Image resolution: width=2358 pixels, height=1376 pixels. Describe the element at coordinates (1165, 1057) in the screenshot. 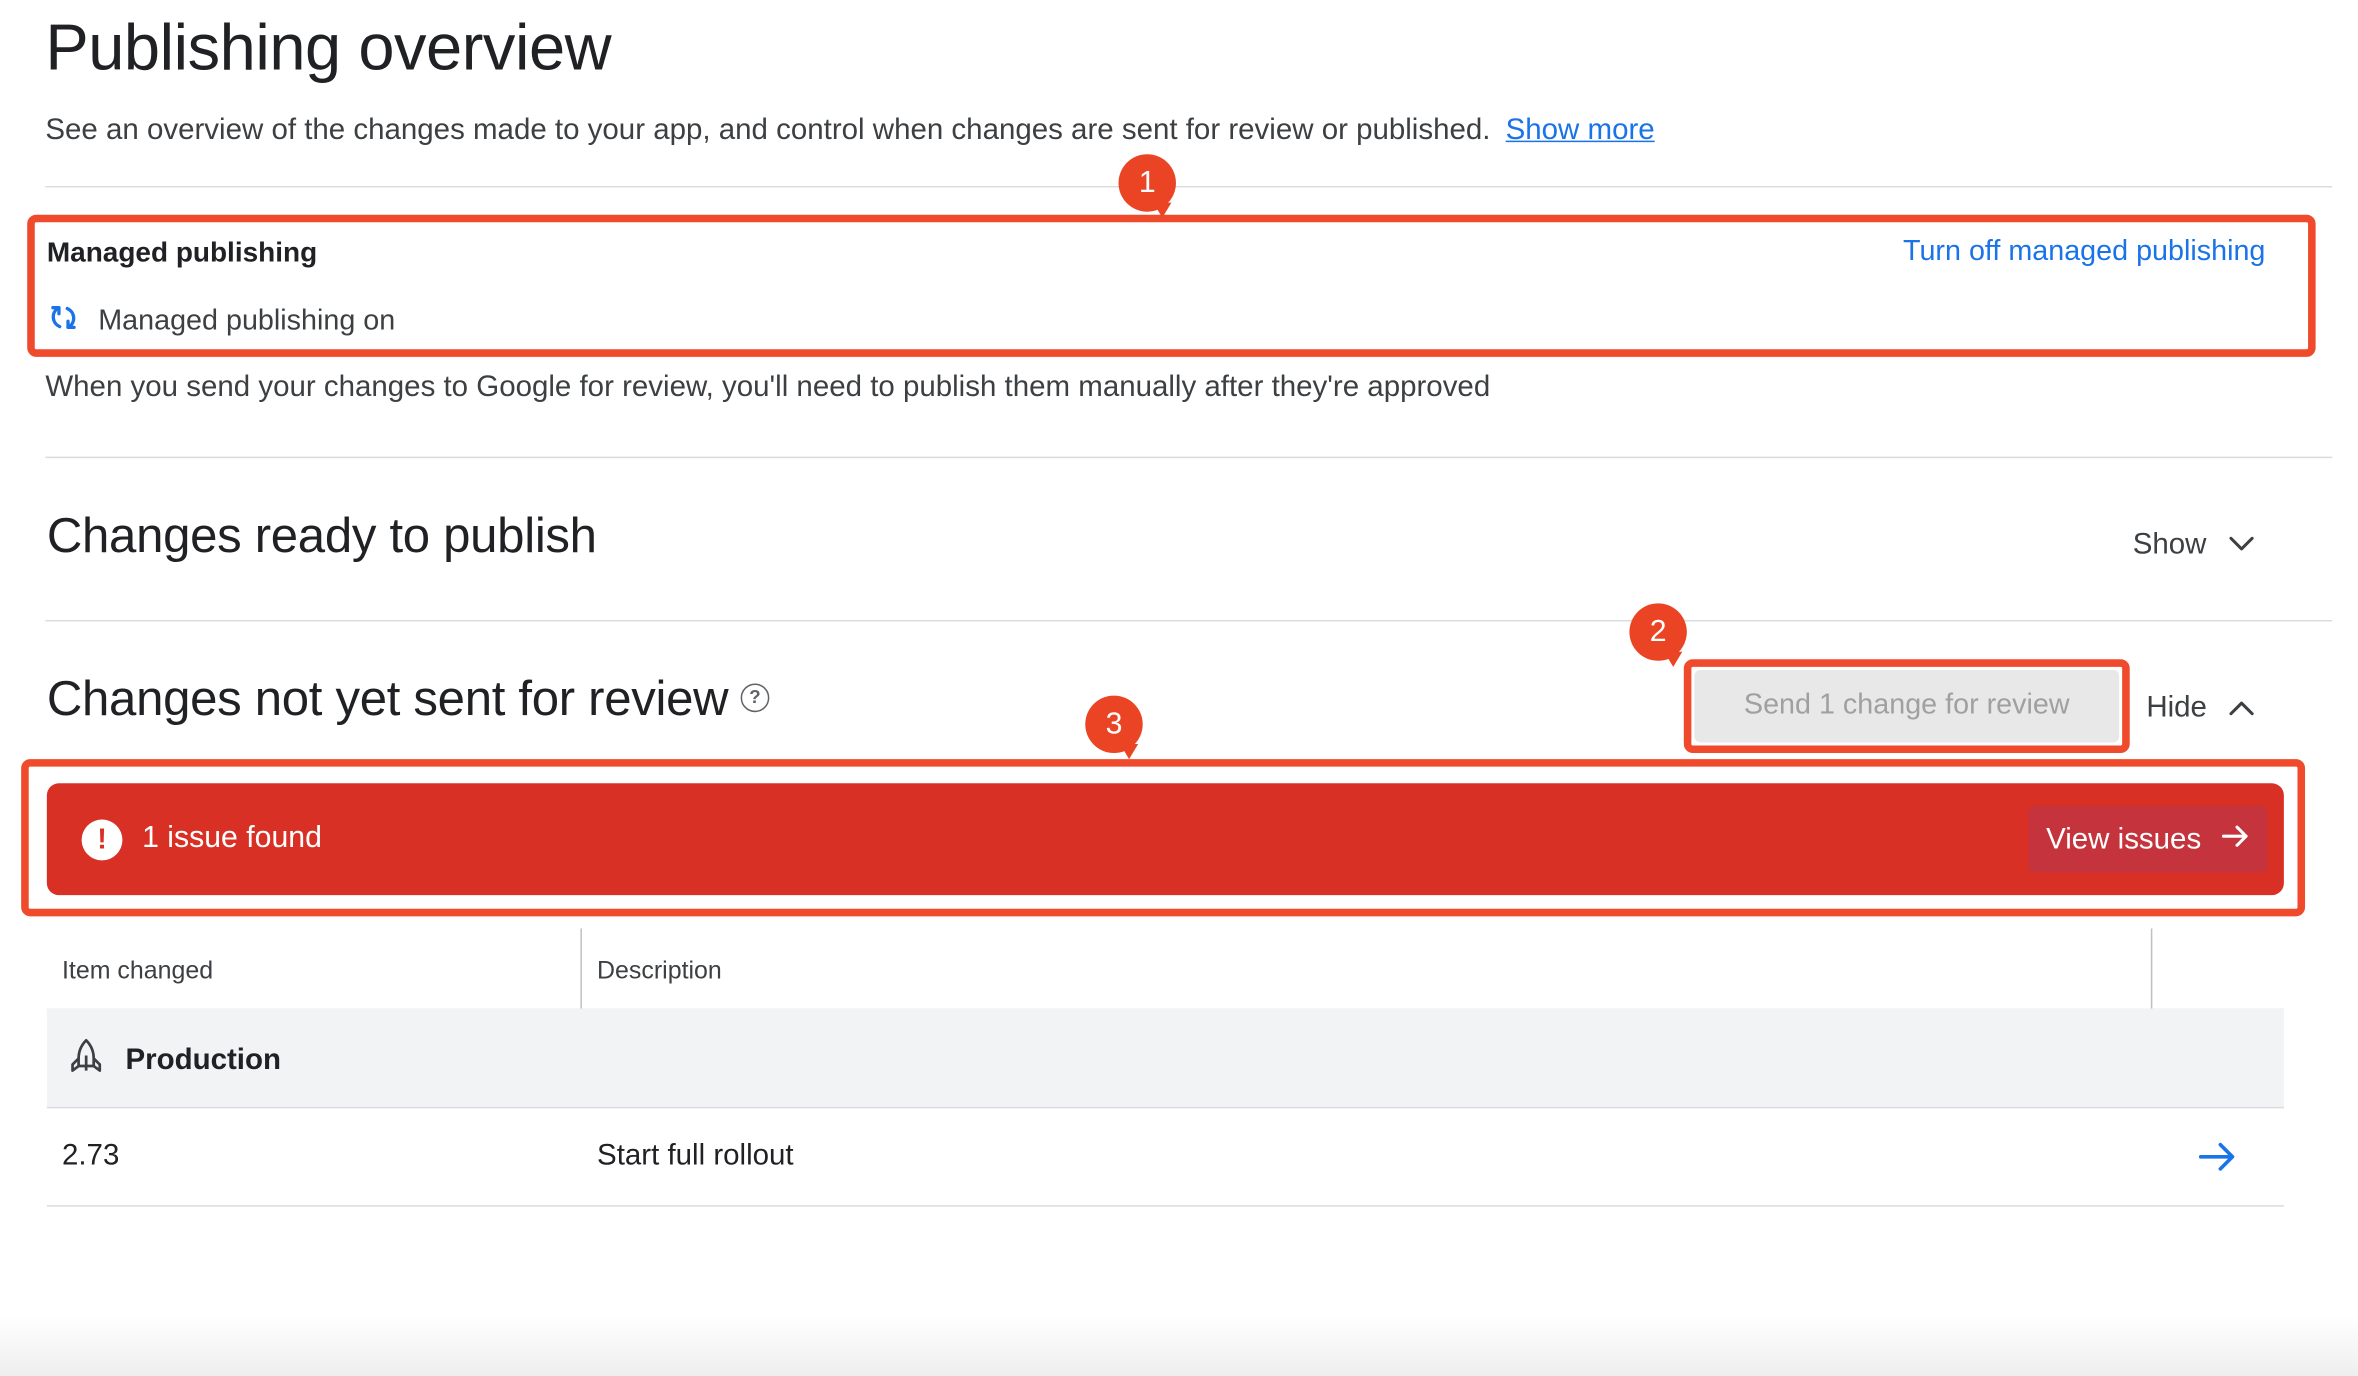

I see `table-group-row: Production` at that location.